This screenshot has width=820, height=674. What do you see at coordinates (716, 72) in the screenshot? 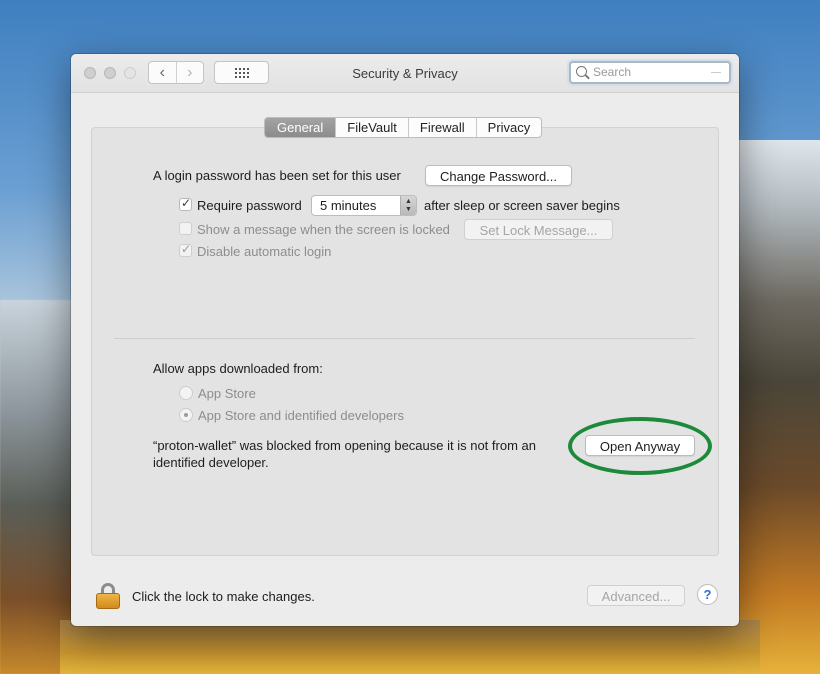
I see `search-clear-indicator` at bounding box center [716, 72].